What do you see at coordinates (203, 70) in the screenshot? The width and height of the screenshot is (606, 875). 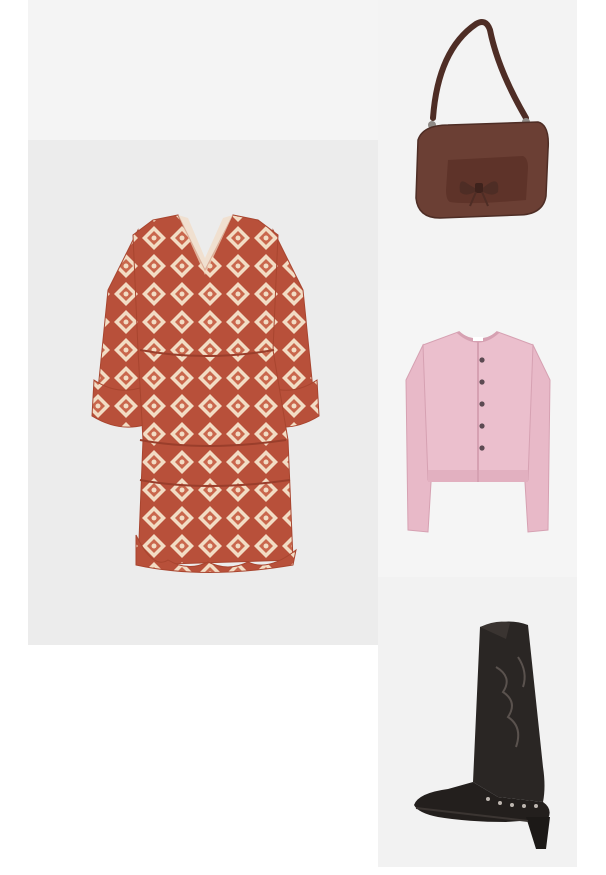 I see `background-panel` at bounding box center [203, 70].